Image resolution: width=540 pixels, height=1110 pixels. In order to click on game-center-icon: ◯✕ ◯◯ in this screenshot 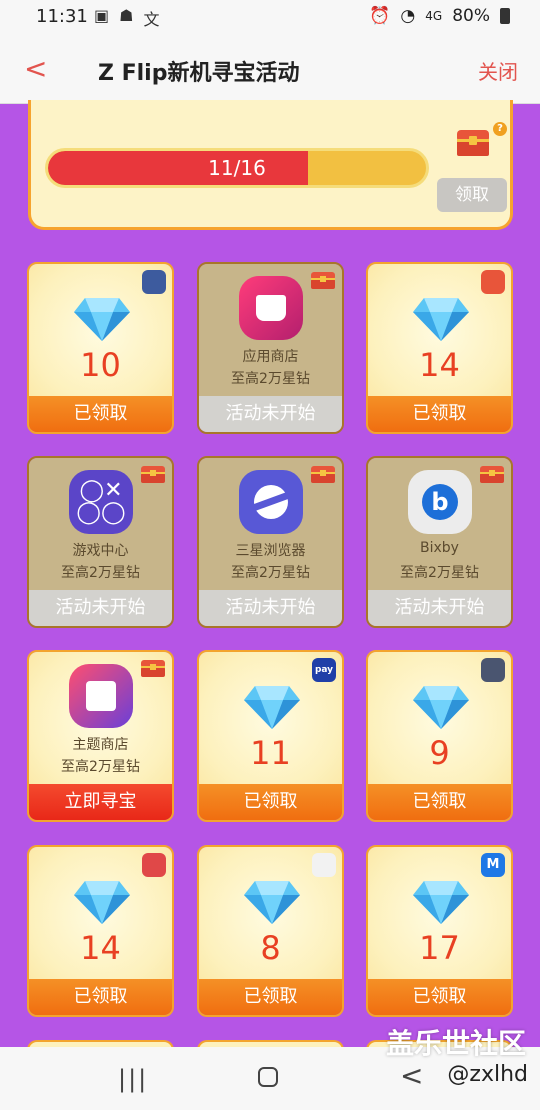, I will do `click(101, 502)`.